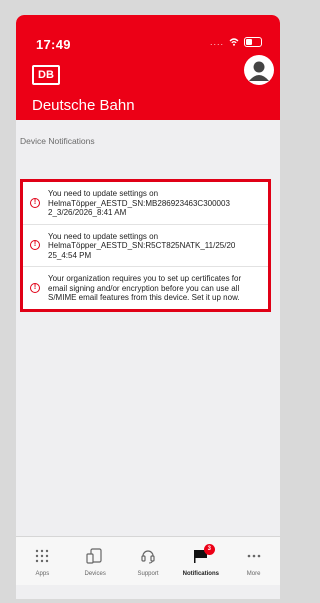 This screenshot has width=320, height=603. I want to click on battery-icon, so click(253, 42).